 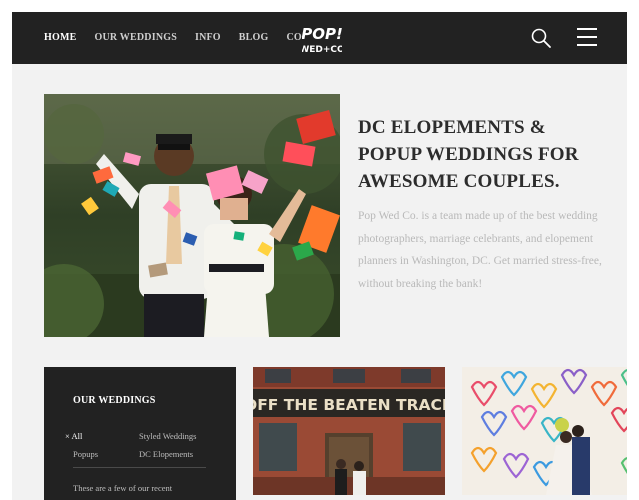 I want to click on logo-line-1: POP!, so click(x=322, y=34).